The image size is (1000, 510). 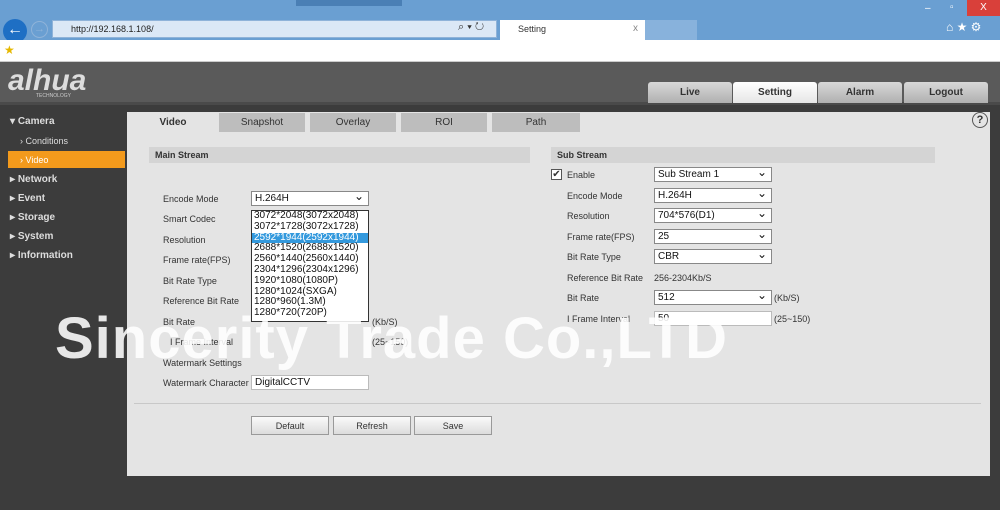 What do you see at coordinates (189, 219) in the screenshot?
I see `label-smart-codec: Smart Codec` at bounding box center [189, 219].